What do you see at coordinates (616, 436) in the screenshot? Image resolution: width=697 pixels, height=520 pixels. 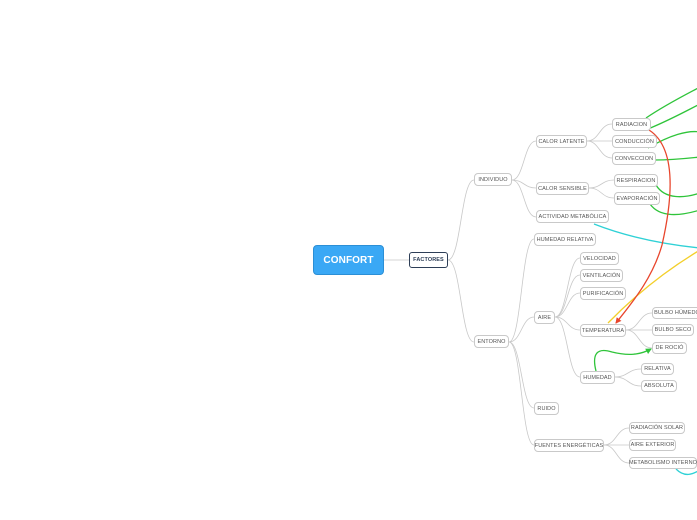 I see `connector-fuentes-radiacion-solar` at bounding box center [616, 436].